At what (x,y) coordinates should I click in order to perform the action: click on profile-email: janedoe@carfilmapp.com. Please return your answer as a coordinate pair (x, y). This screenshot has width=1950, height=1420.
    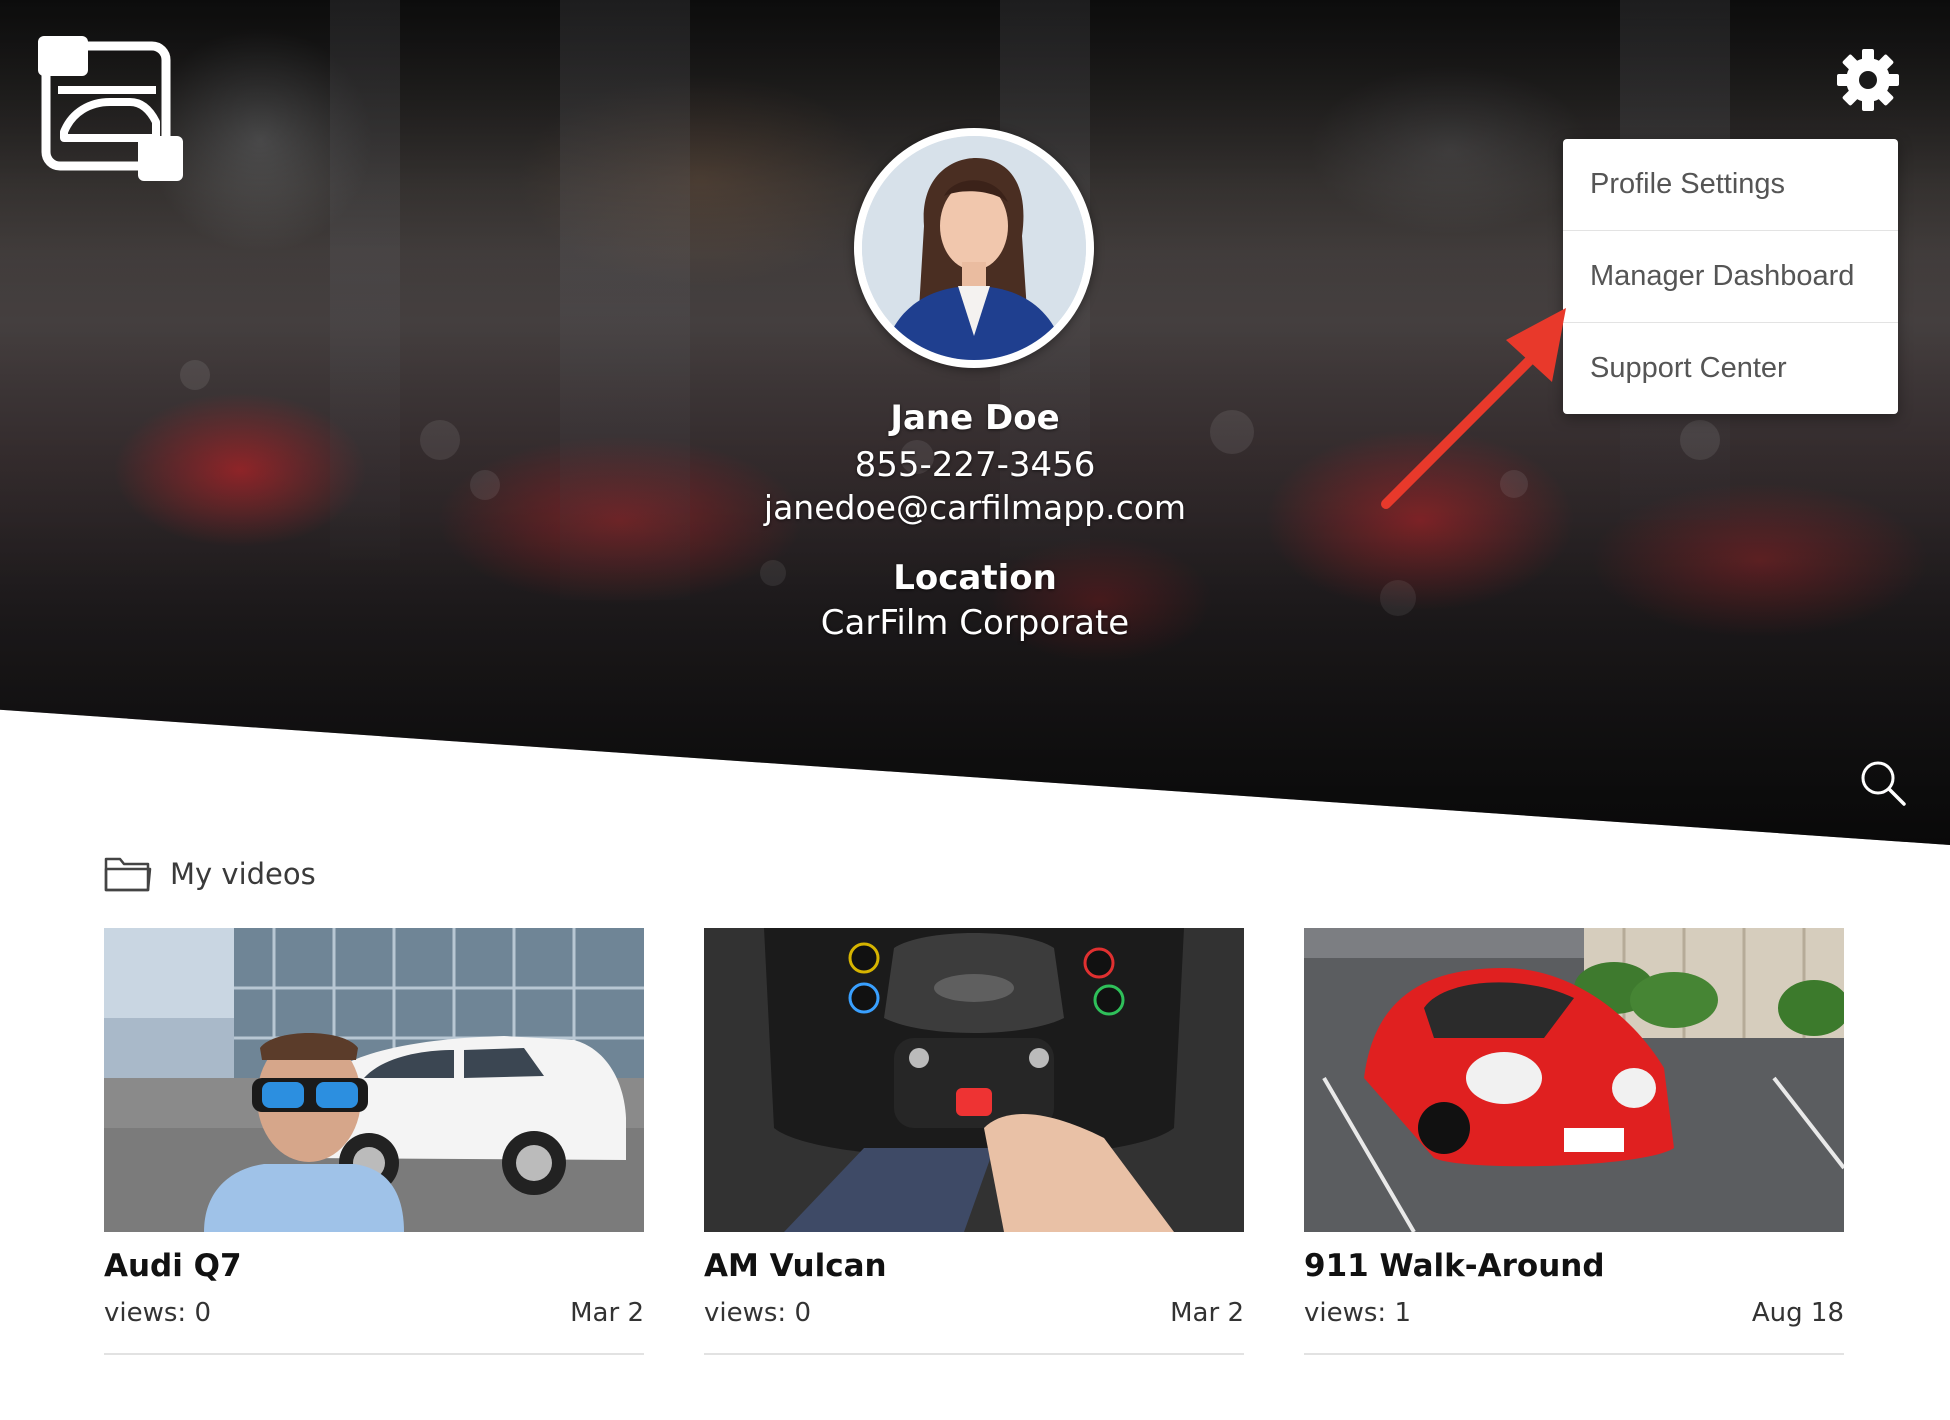
    Looking at the image, I should click on (975, 507).